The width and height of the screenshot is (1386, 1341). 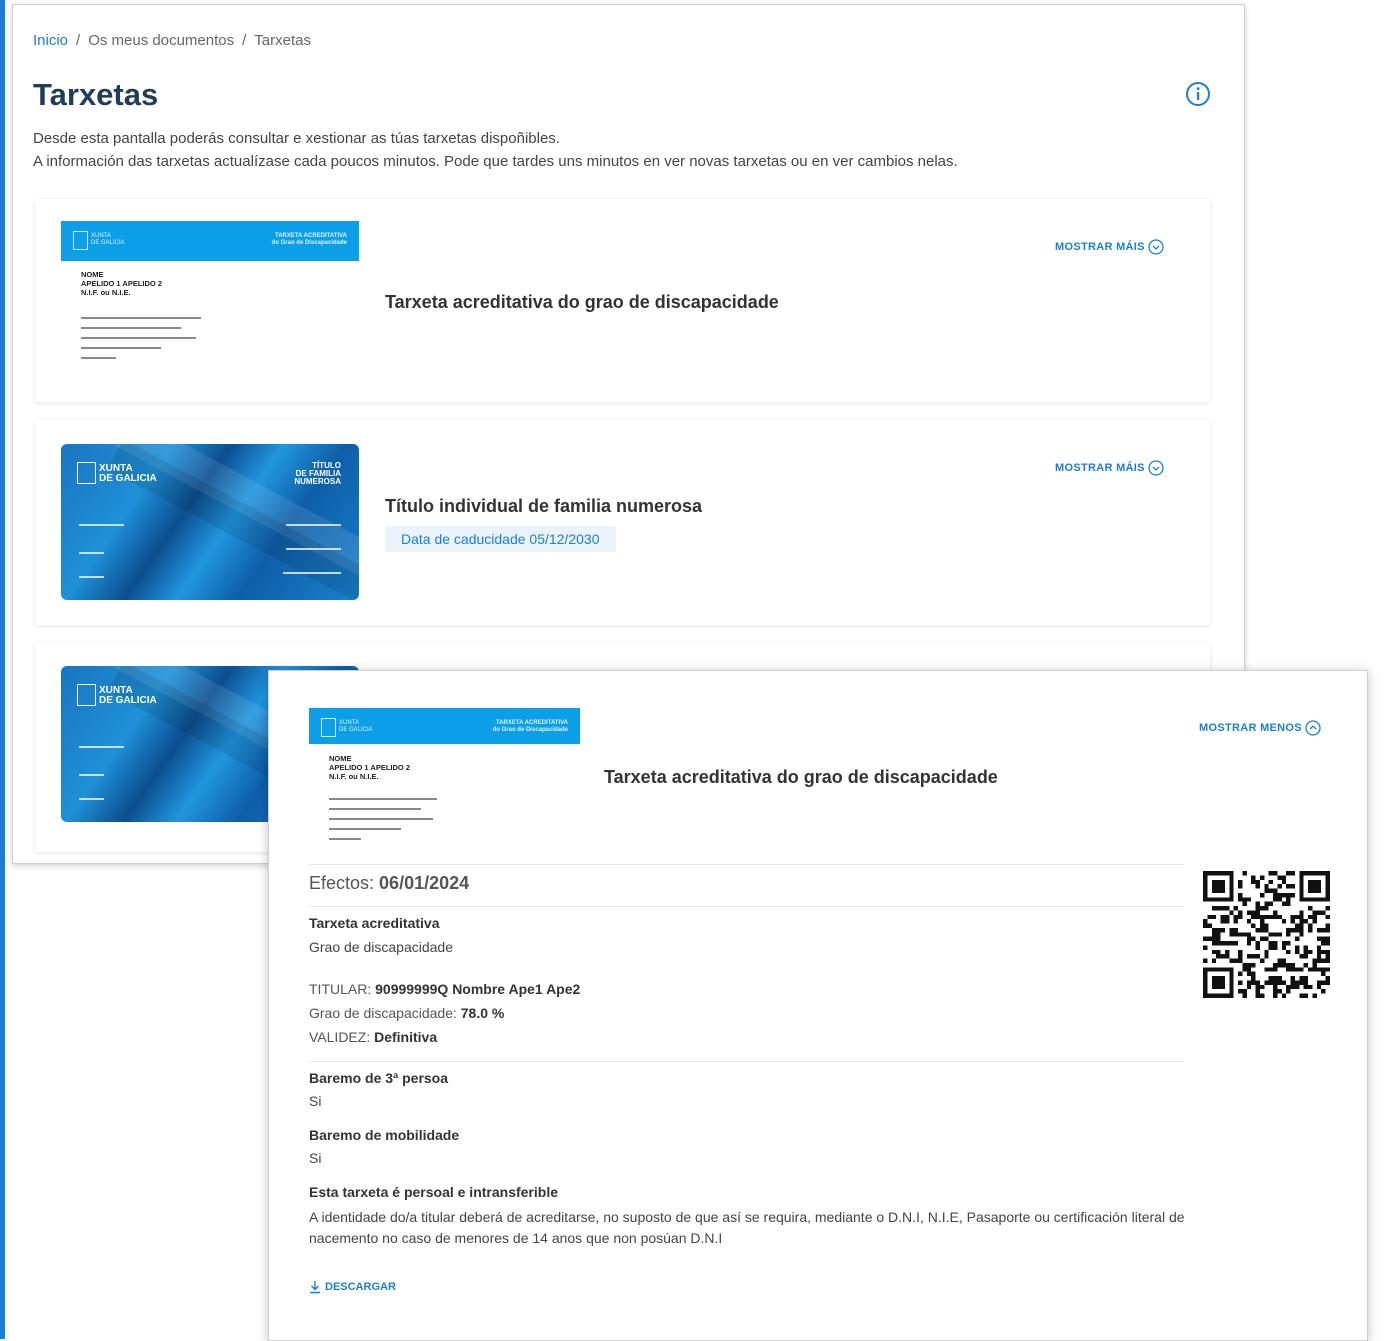 What do you see at coordinates (360, 1287) in the screenshot?
I see `download-label: DESCARGAR` at bounding box center [360, 1287].